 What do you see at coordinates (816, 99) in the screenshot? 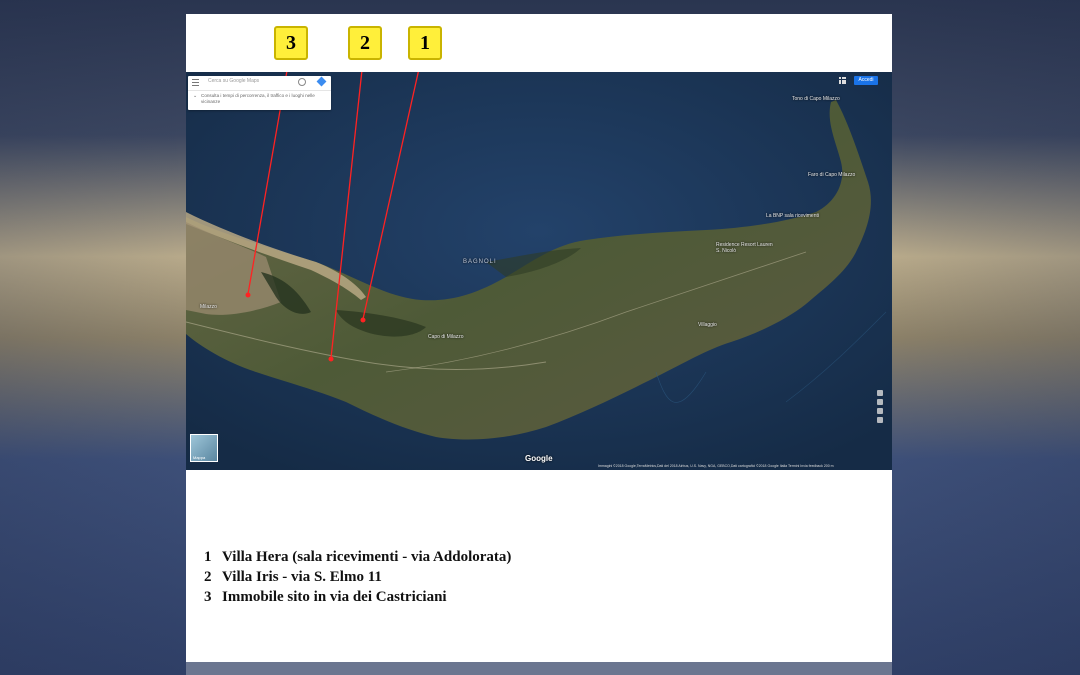
I see `label-tono: Tono di Capo Milazzo` at bounding box center [816, 99].